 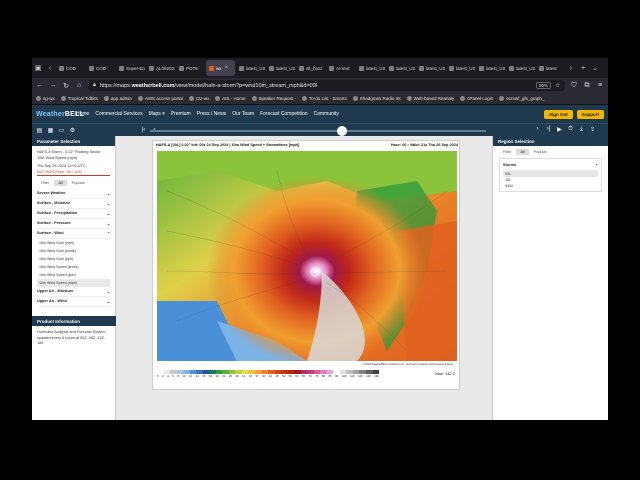 I want to click on colorbar-tick-label: 10, so click(x=184, y=376).